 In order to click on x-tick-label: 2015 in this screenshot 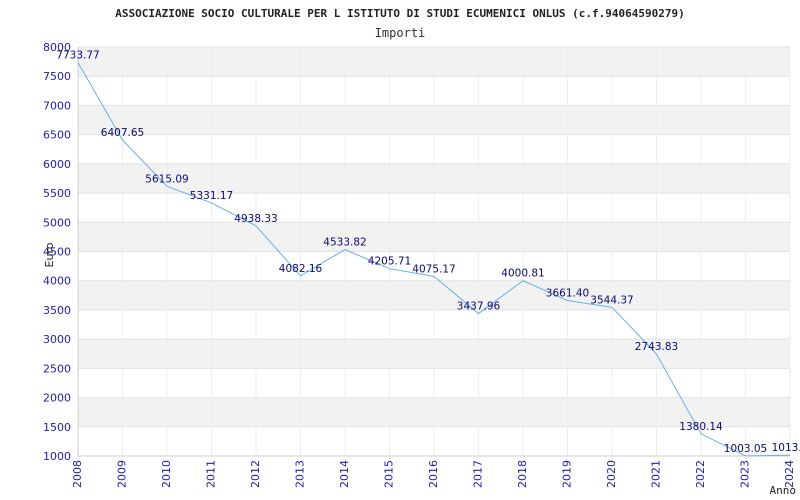, I will do `click(389, 474)`.